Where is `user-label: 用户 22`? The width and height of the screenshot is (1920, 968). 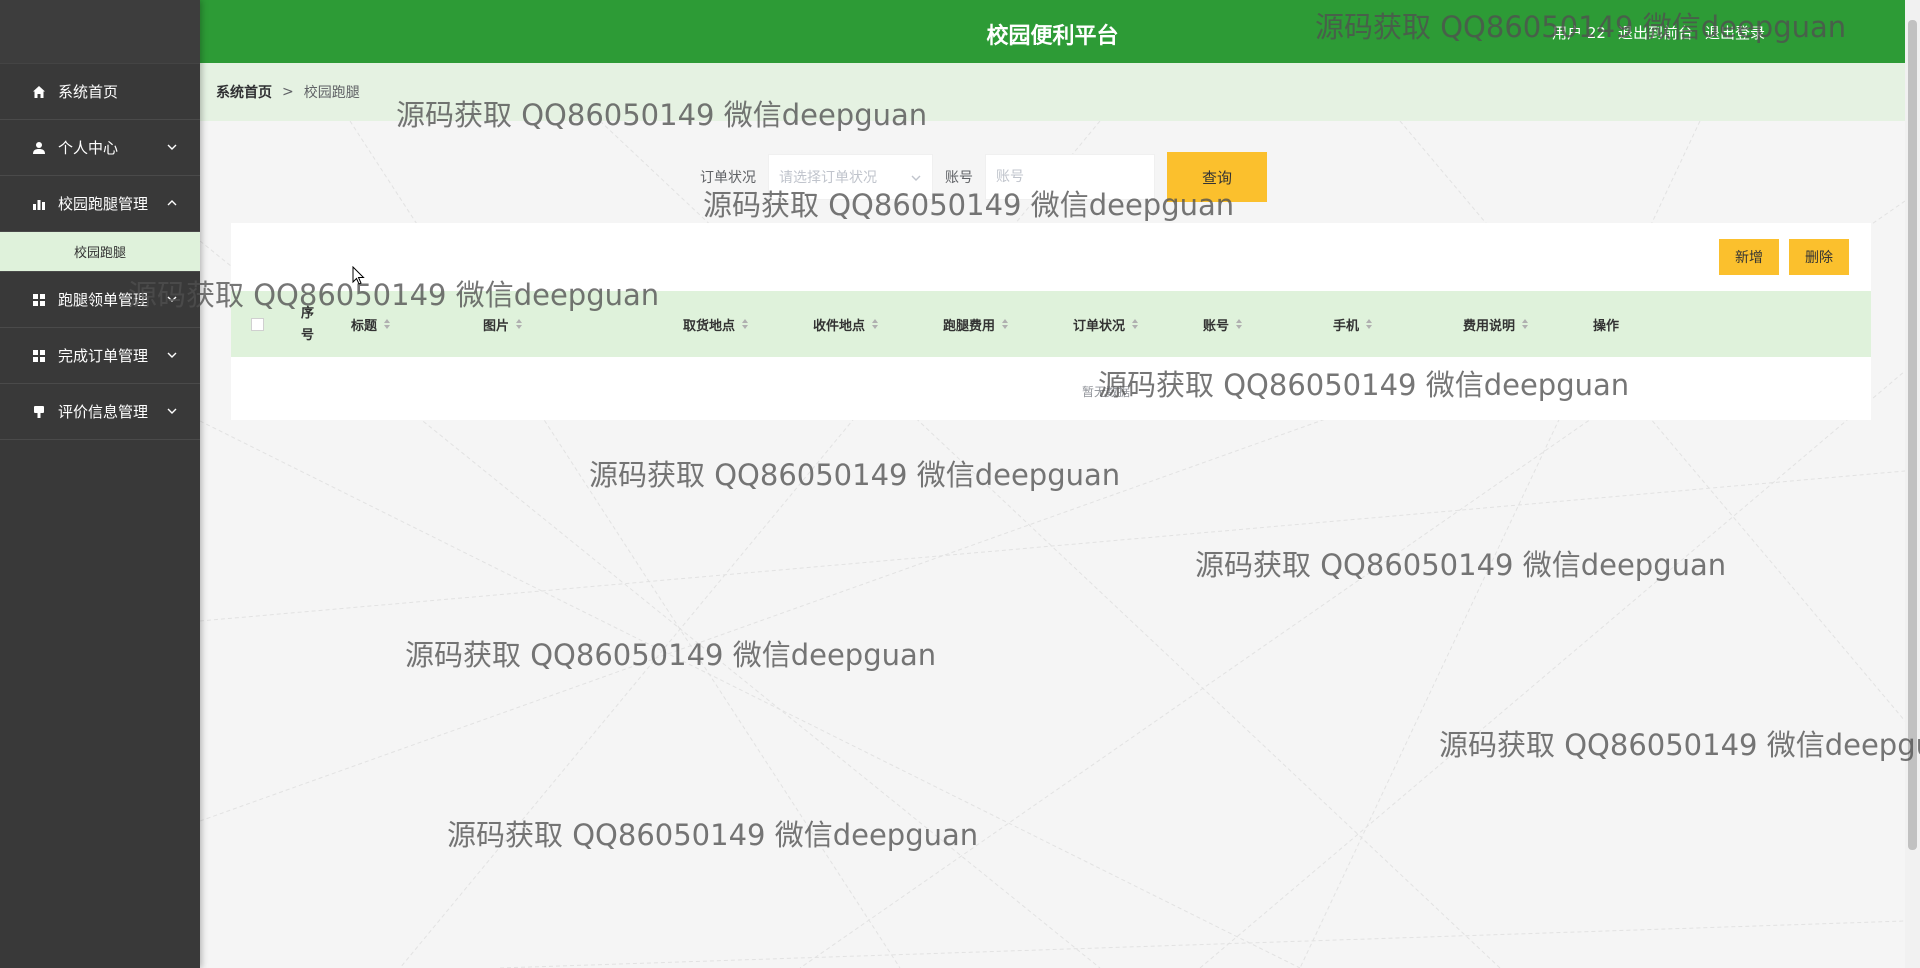 user-label: 用户 22 is located at coordinates (1579, 33).